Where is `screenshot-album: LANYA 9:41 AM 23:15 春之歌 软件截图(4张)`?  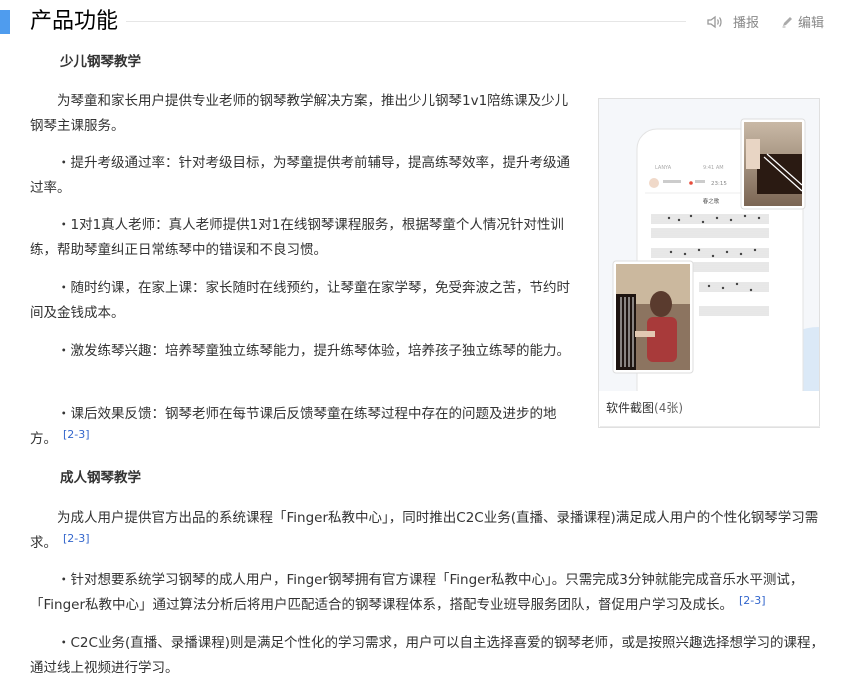 screenshot-album: LANYA 9:41 AM 23:15 春之歌 软件截图(4张) is located at coordinates (709, 263).